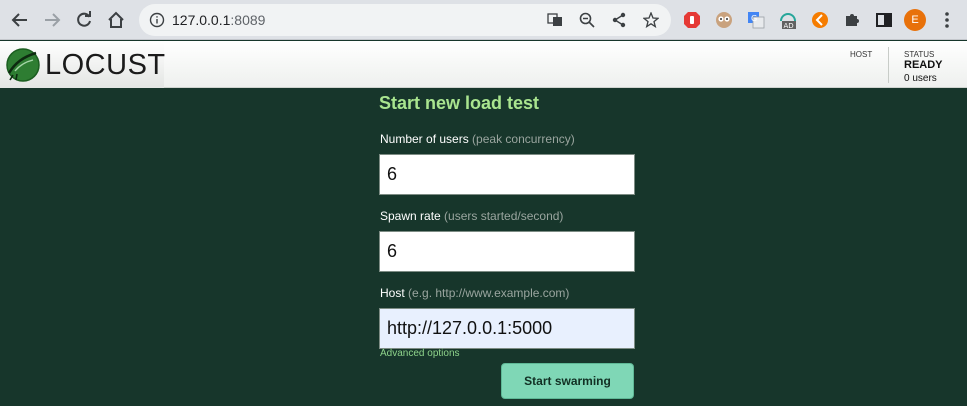  I want to click on forward-button, so click(52, 20).